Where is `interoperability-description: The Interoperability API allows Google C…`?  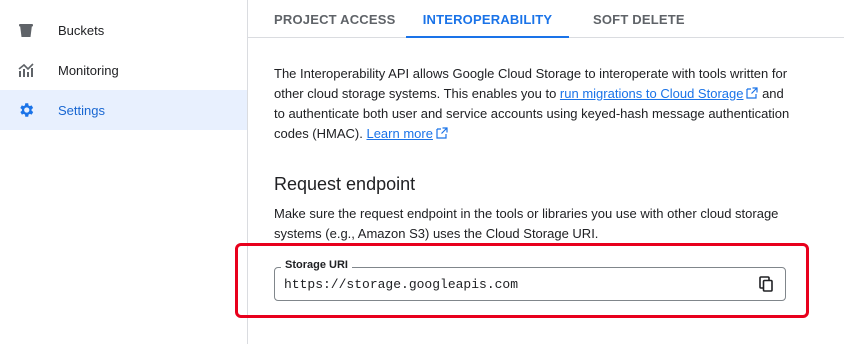 interoperability-description: The Interoperability API allows Google C… is located at coordinates (534, 104).